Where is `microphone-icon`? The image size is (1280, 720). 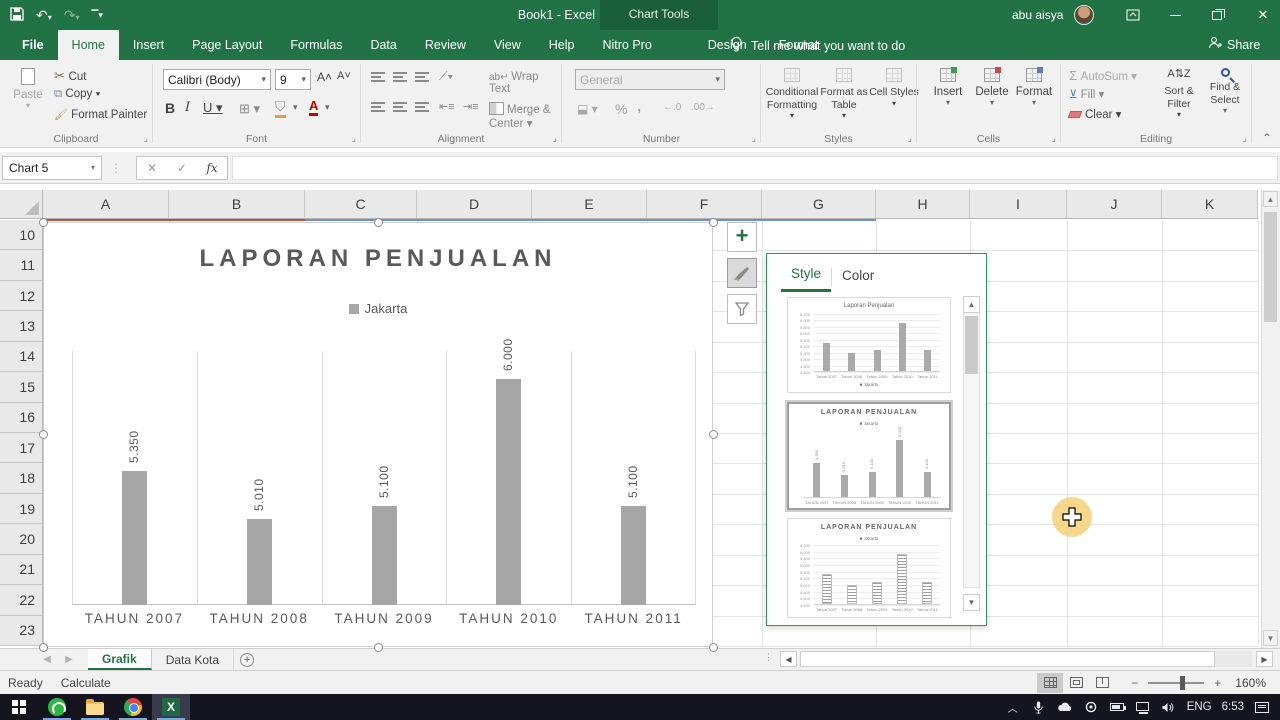 microphone-icon is located at coordinates (1039, 707).